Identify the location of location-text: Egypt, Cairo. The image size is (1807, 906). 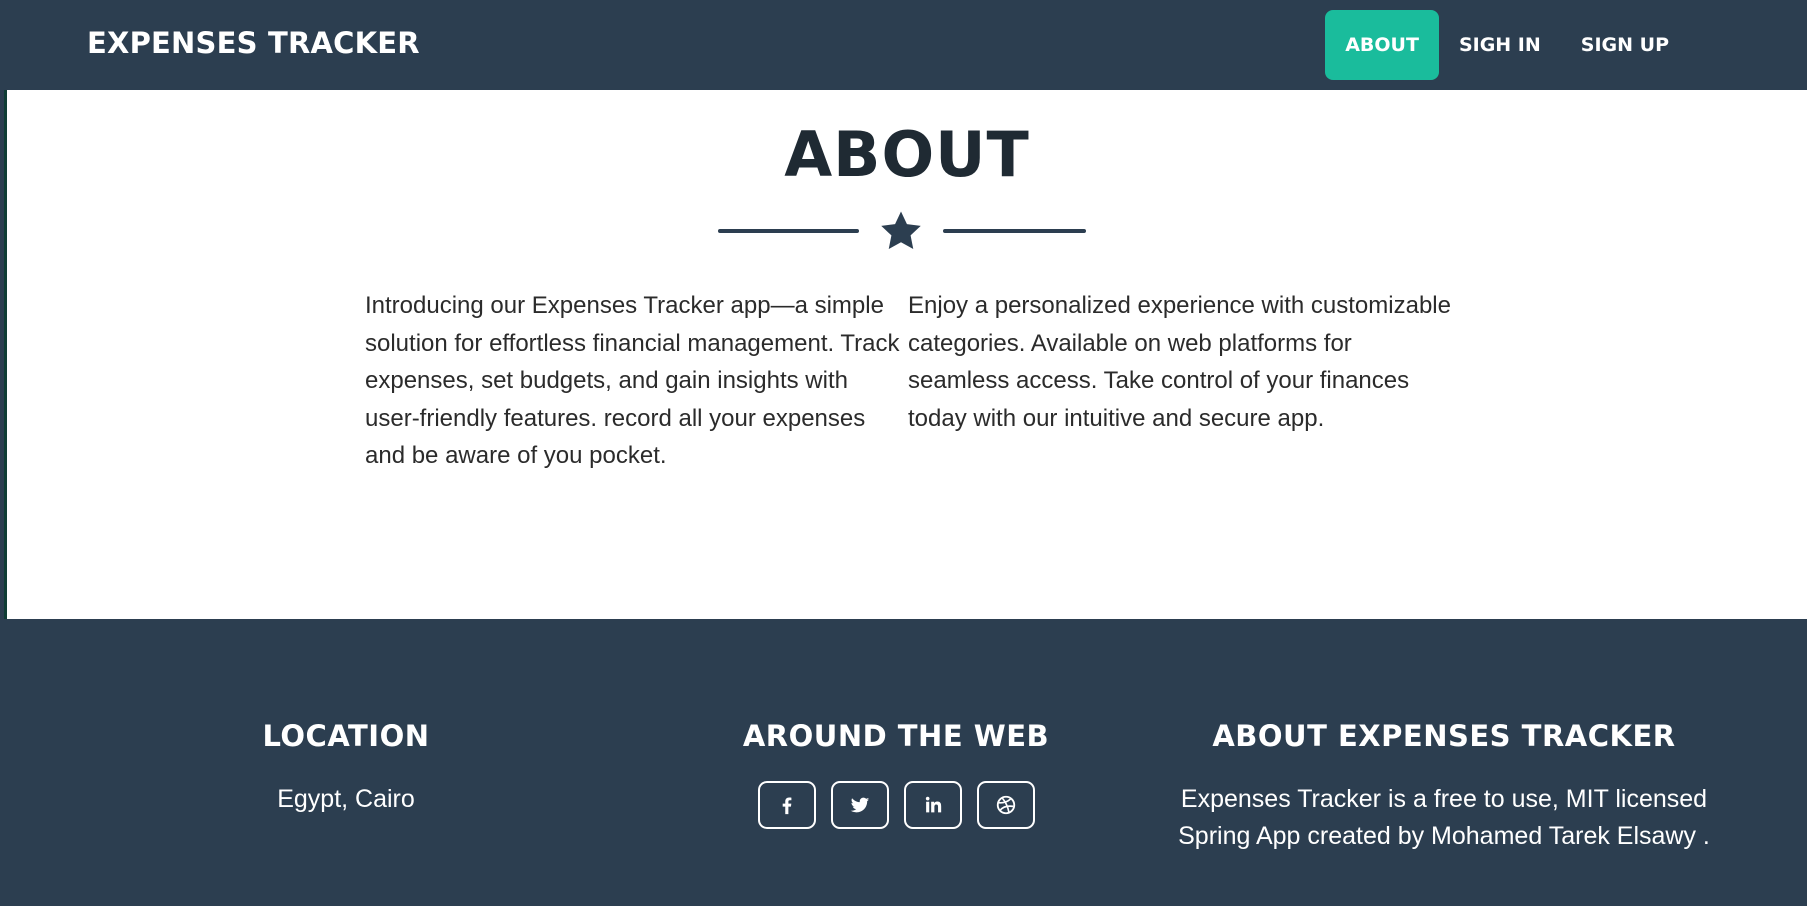
(346, 799).